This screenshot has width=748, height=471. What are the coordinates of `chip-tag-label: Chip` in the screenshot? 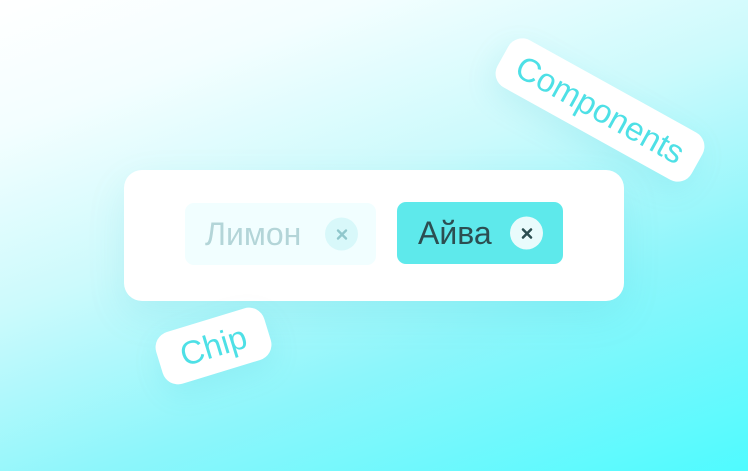 It's located at (213, 345).